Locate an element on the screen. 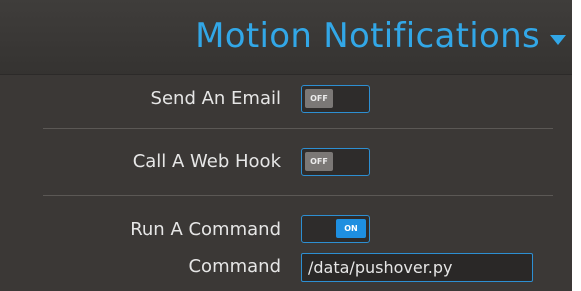 The width and height of the screenshot is (581, 291). web-hook-label: Call A Web Hook is located at coordinates (206, 161).